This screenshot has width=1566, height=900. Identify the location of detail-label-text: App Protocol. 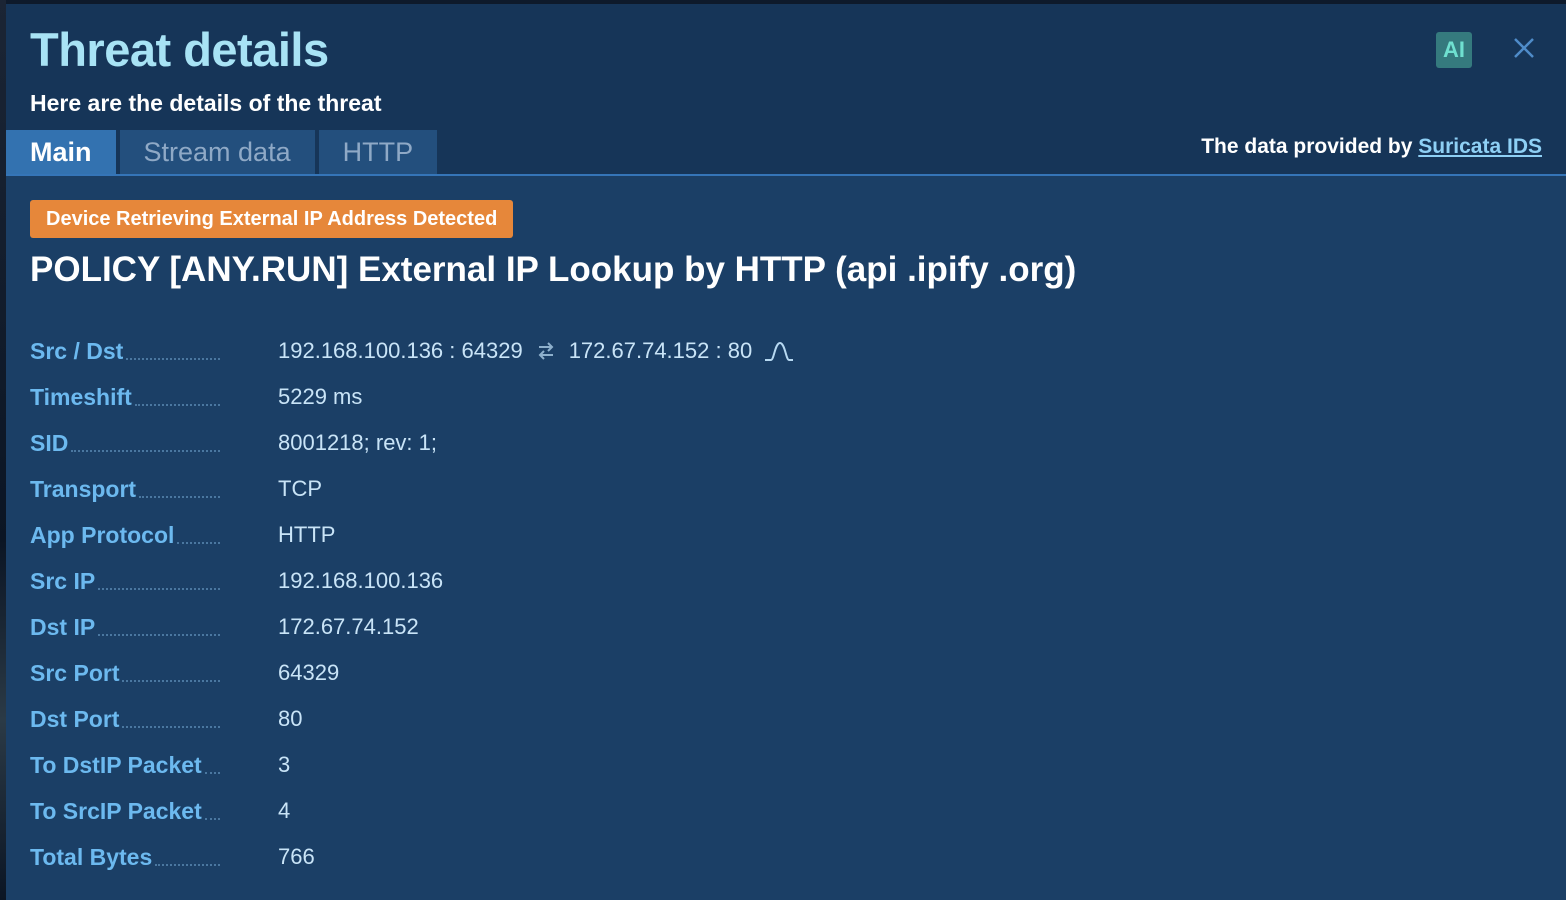
(102, 534).